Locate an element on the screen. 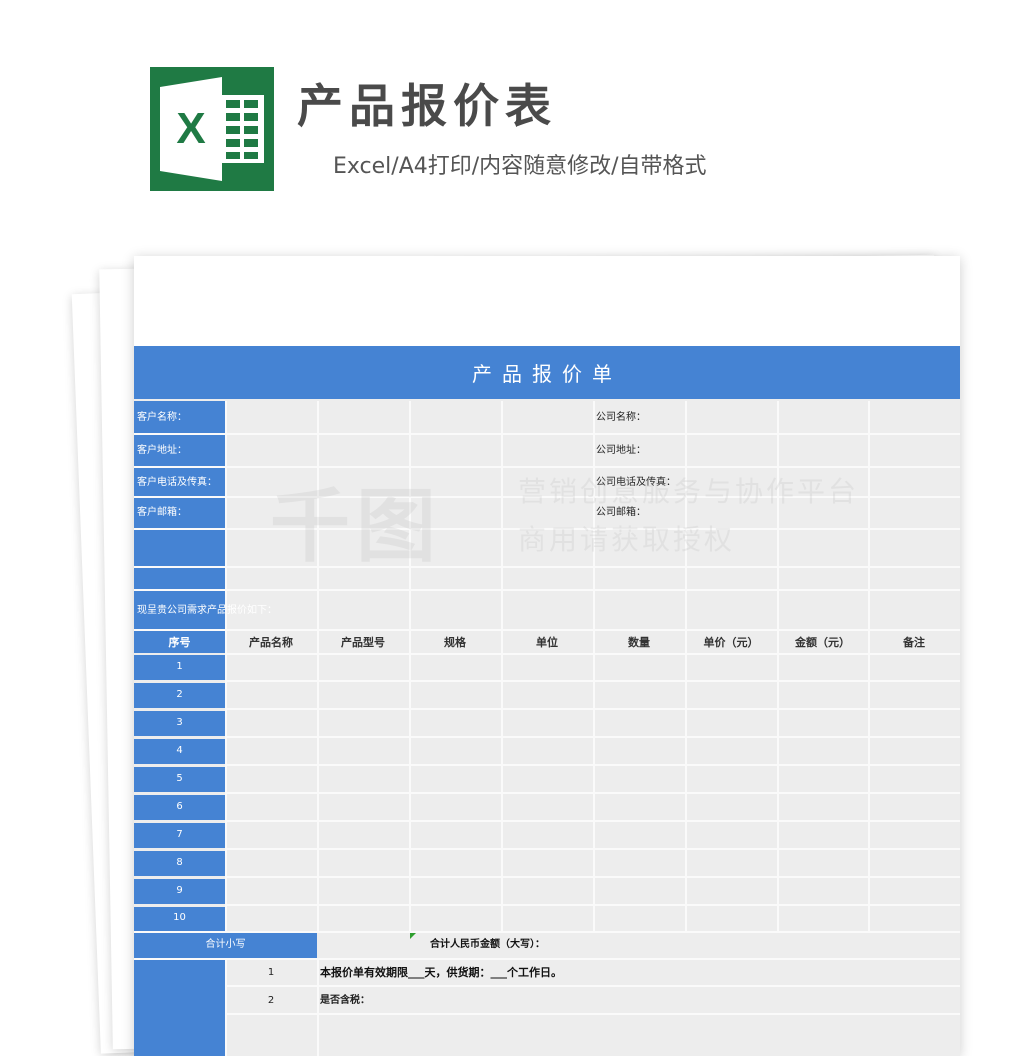 Image resolution: width=1024 pixels, height=1056 pixels. total-upper-label: 合计人民币金额（大写）： is located at coordinates (487, 944).